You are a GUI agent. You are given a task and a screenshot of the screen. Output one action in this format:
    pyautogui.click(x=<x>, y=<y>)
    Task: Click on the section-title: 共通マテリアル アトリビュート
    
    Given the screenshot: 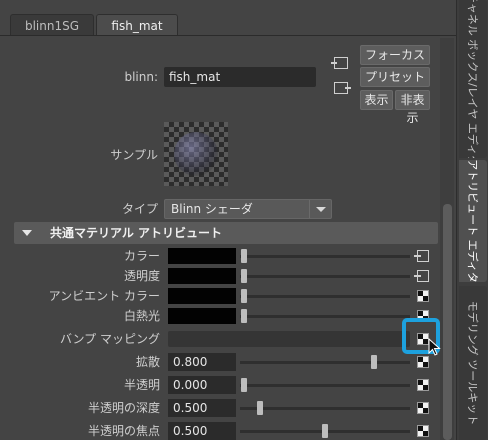 What is the action you would take?
    pyautogui.click(x=136, y=233)
    